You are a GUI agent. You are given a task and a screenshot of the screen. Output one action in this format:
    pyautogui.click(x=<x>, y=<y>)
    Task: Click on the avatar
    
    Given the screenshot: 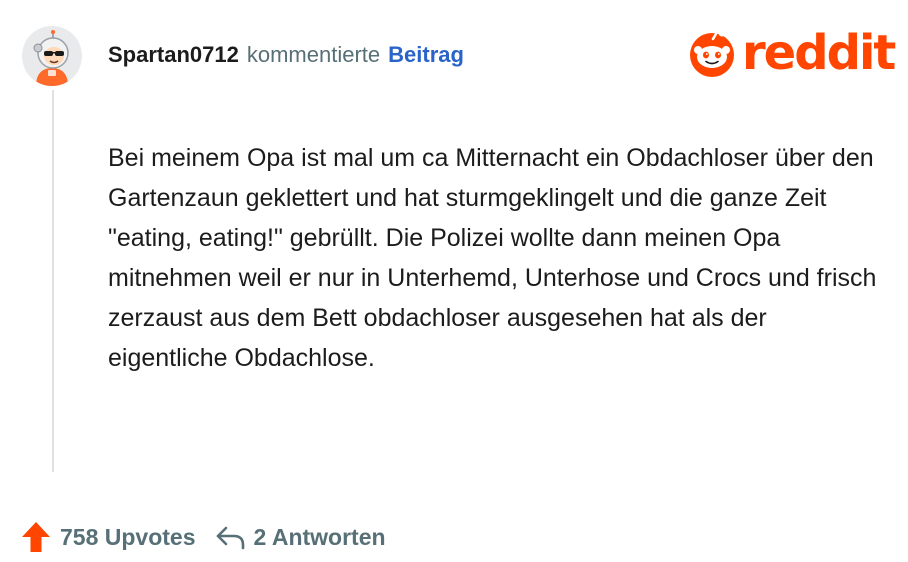 What is the action you would take?
    pyautogui.click(x=52, y=56)
    